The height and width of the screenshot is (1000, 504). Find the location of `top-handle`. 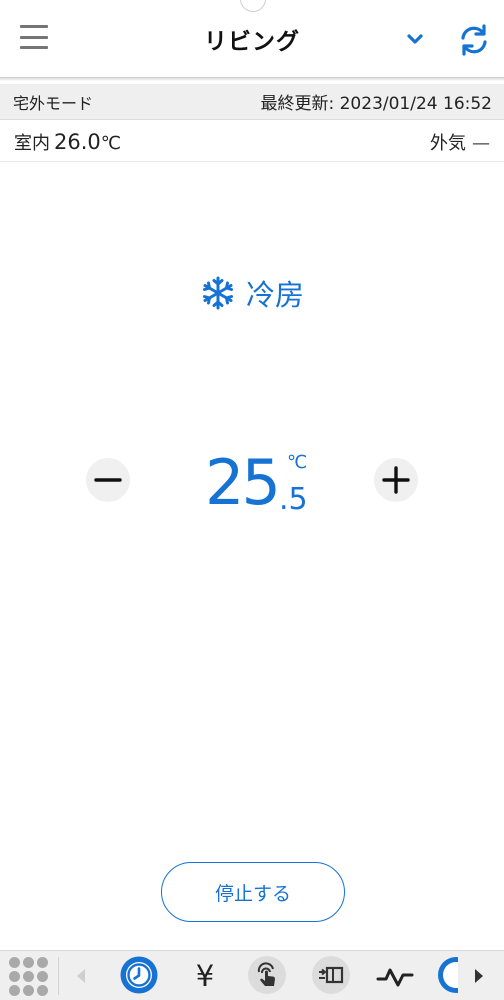

top-handle is located at coordinates (253, 6).